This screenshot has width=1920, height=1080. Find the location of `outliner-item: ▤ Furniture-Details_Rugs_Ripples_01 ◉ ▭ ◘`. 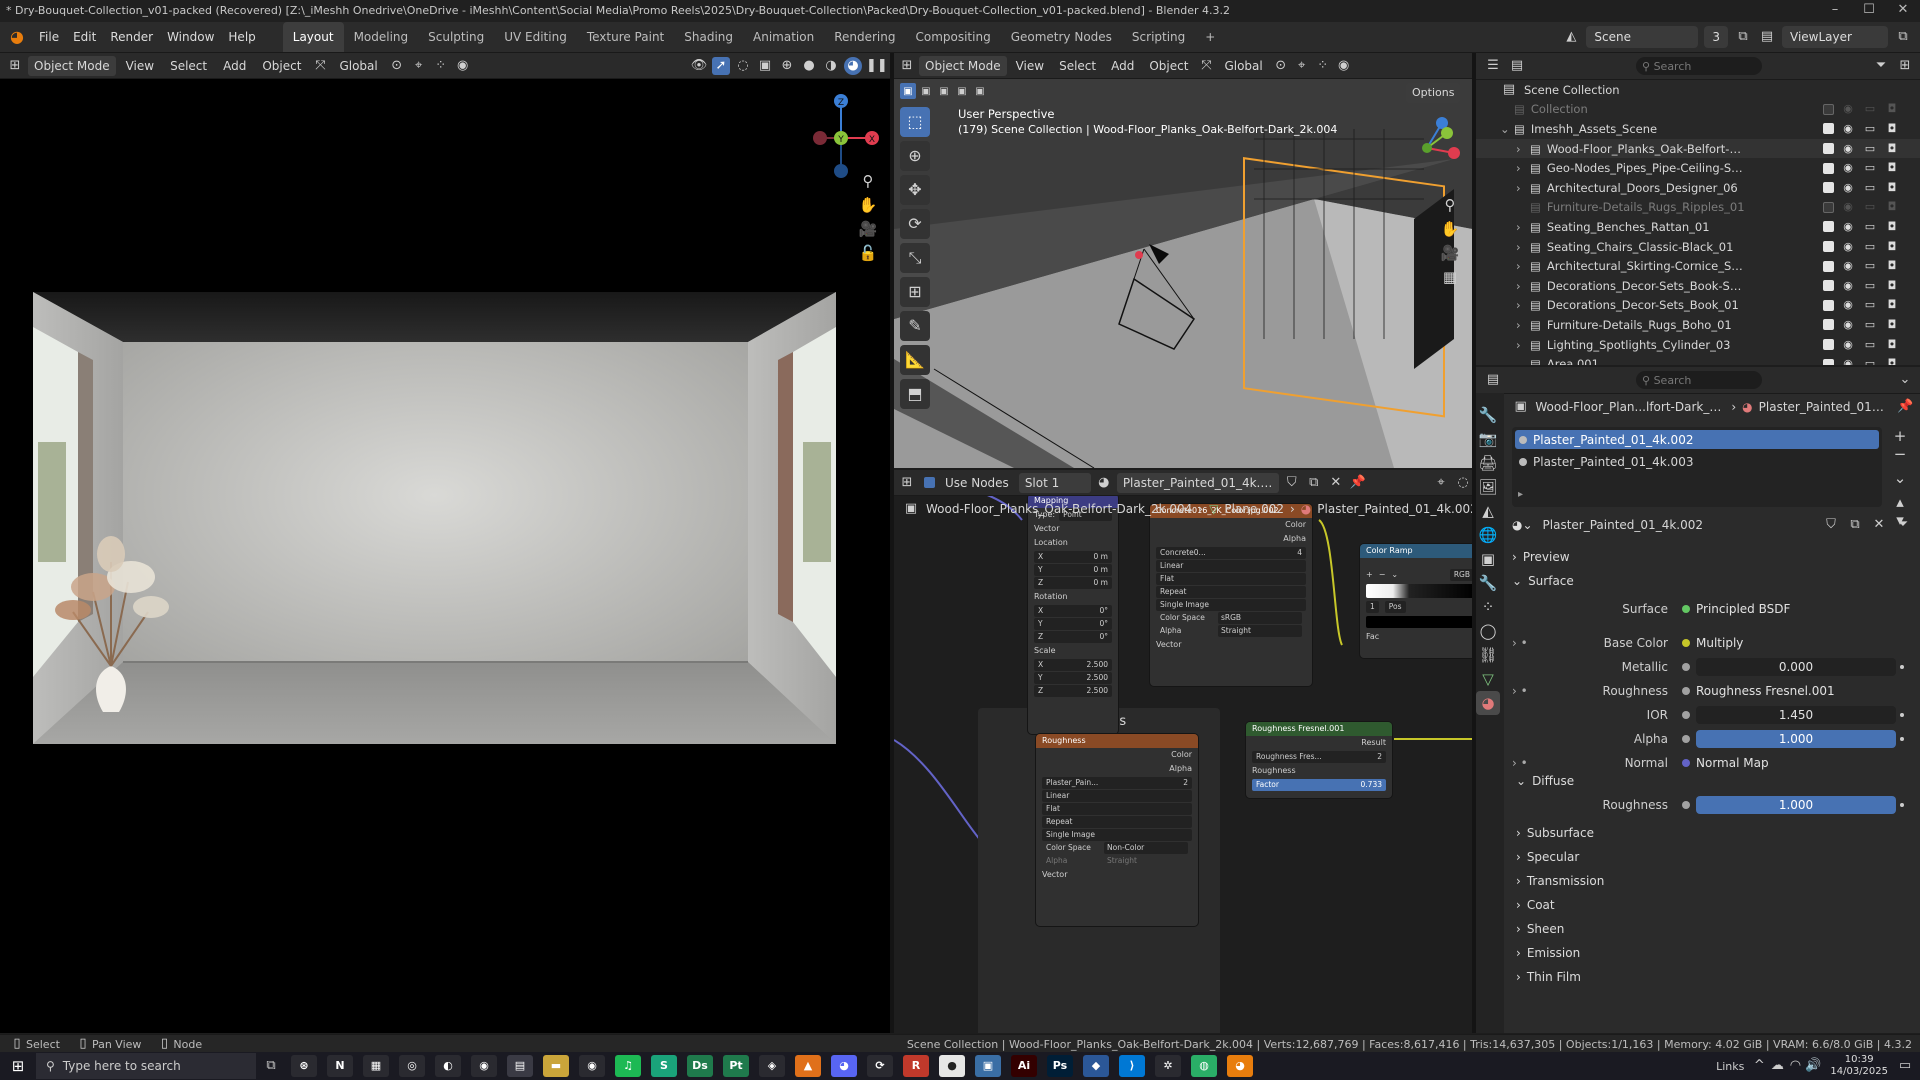

outliner-item: ▤ Furniture-Details_Rugs_Ripples_01 ◉ ▭ ◘ is located at coordinates (1698, 208).